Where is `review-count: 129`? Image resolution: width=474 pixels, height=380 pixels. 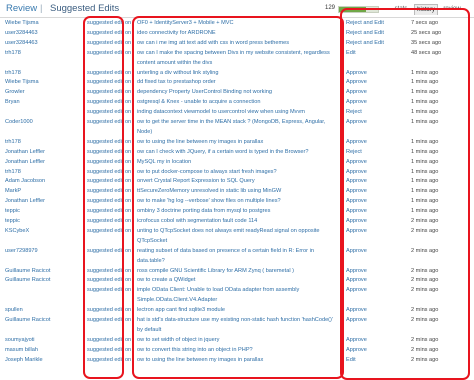
review-count: 129 is located at coordinates (330, 8).